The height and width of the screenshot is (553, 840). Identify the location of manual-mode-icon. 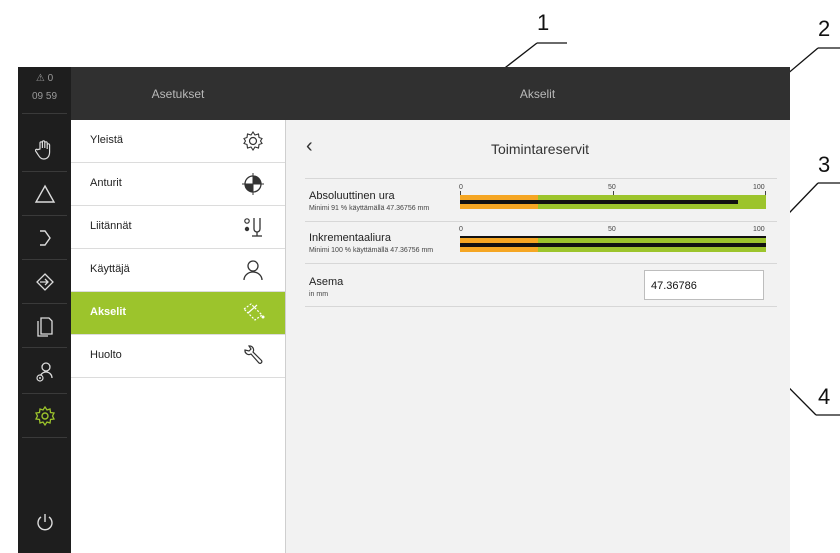
(44, 150).